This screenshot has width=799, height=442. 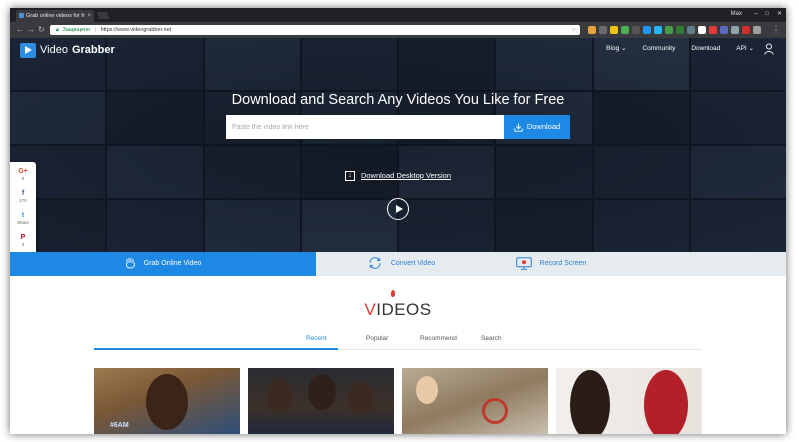 I want to click on share-count: Share, so click(x=22, y=222).